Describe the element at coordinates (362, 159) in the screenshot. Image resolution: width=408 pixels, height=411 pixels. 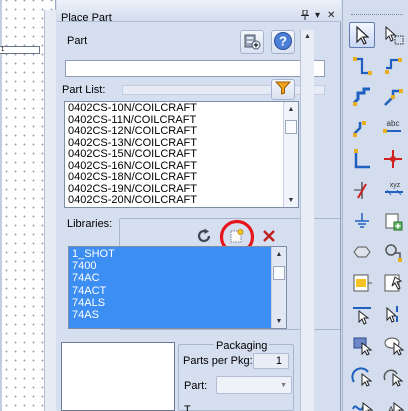
I see `junction-tool` at that location.